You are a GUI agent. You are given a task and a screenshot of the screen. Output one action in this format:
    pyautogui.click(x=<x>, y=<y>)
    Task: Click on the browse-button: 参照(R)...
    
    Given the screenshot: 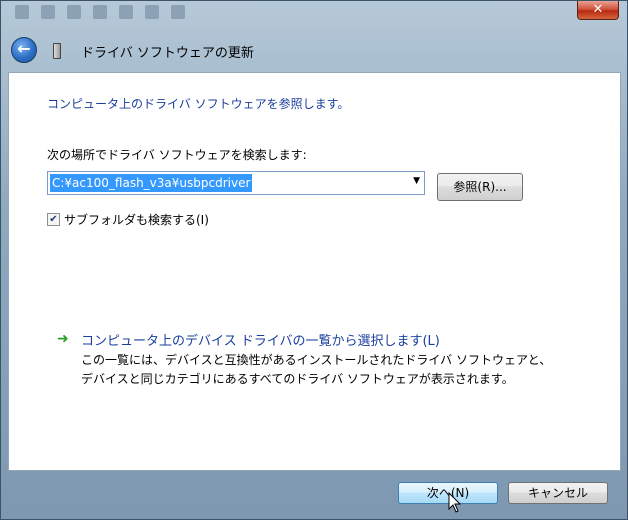 What is the action you would take?
    pyautogui.click(x=480, y=187)
    